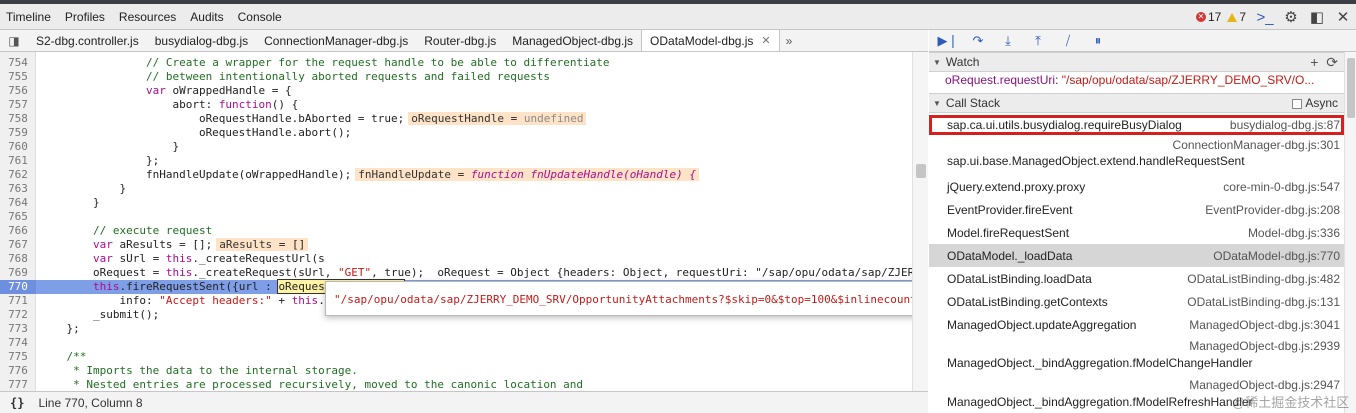  I want to click on tab-console: Console, so click(260, 17).